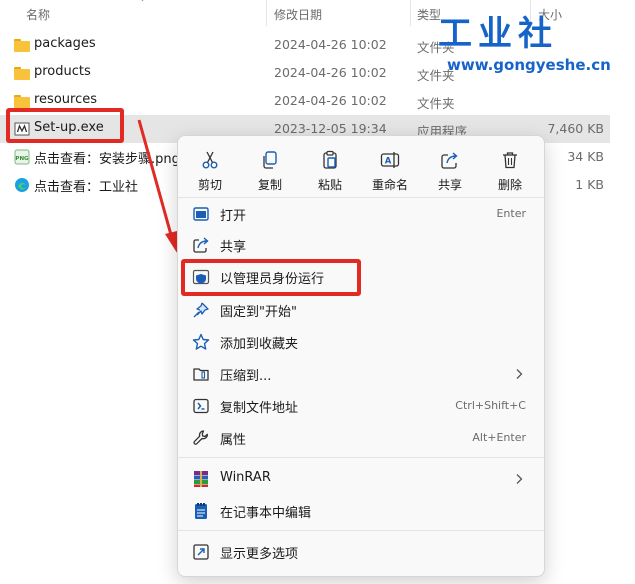 The height and width of the screenshot is (584, 635). I want to click on open-window-icon, so click(201, 214).